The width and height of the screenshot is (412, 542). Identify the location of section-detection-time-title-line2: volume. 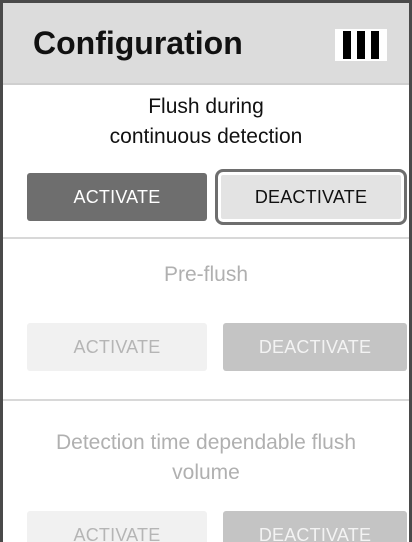
(206, 472).